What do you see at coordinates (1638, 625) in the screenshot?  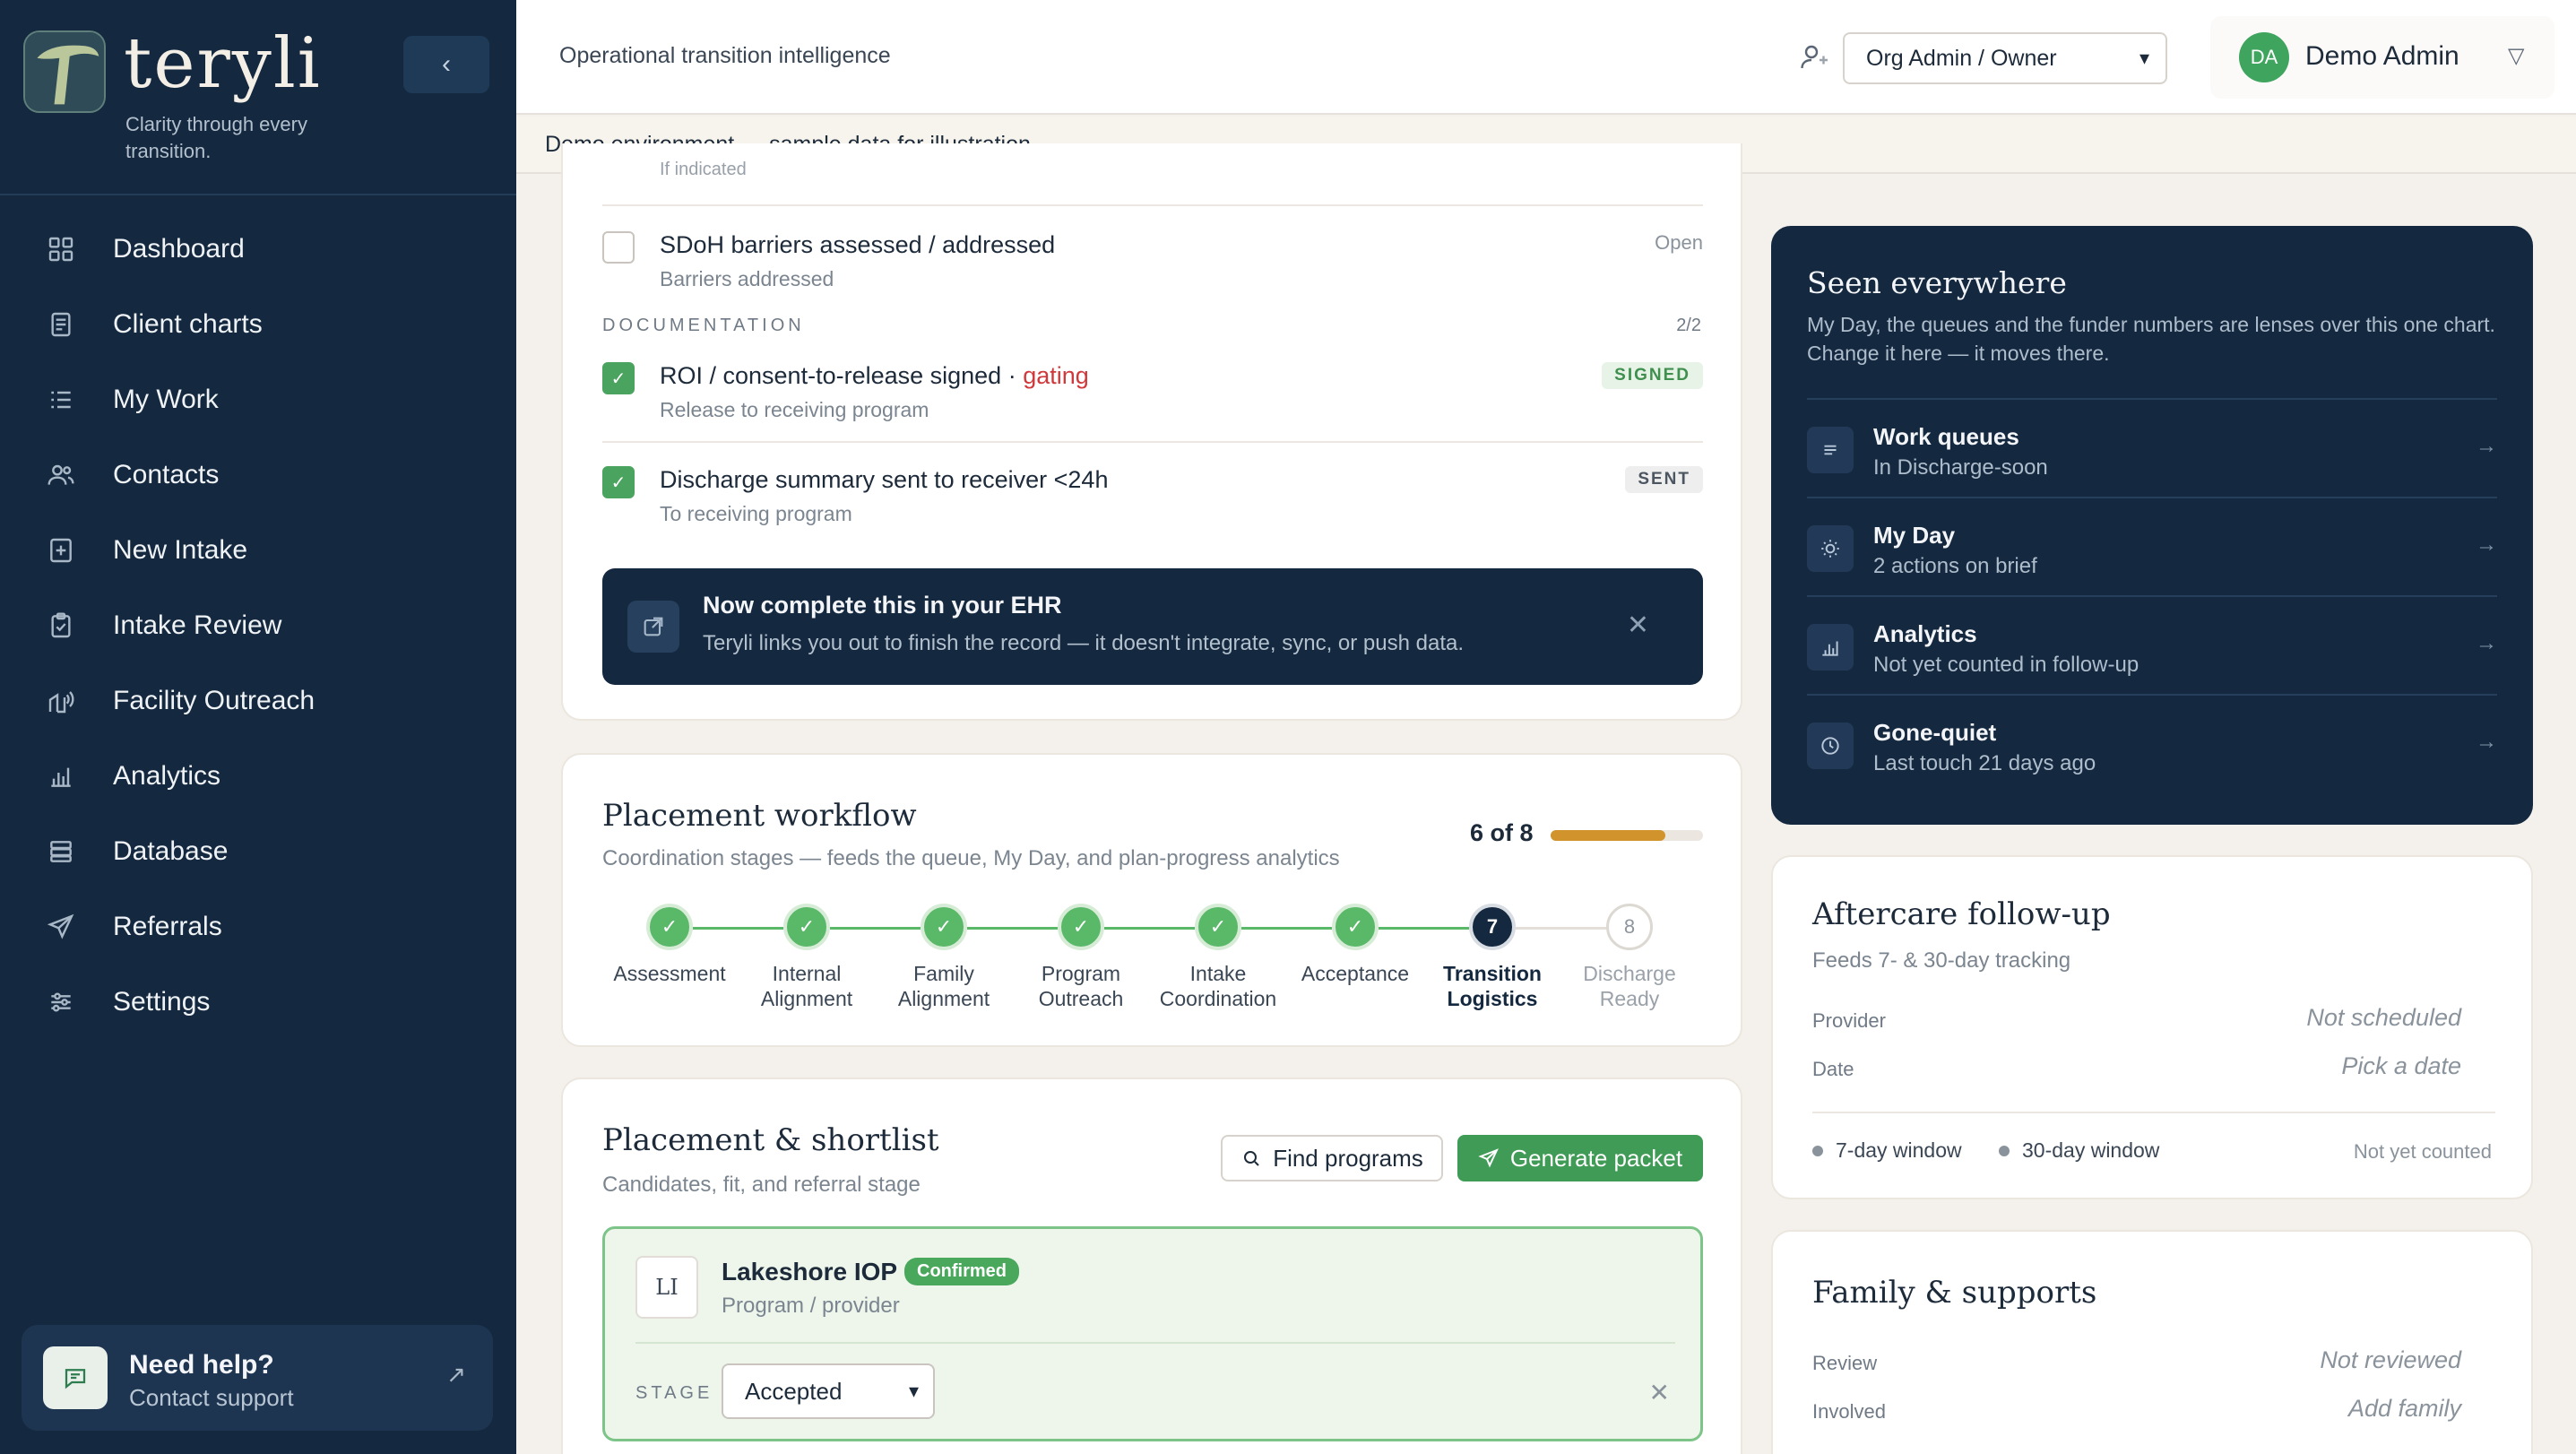 I see `close-icon: ✕` at bounding box center [1638, 625].